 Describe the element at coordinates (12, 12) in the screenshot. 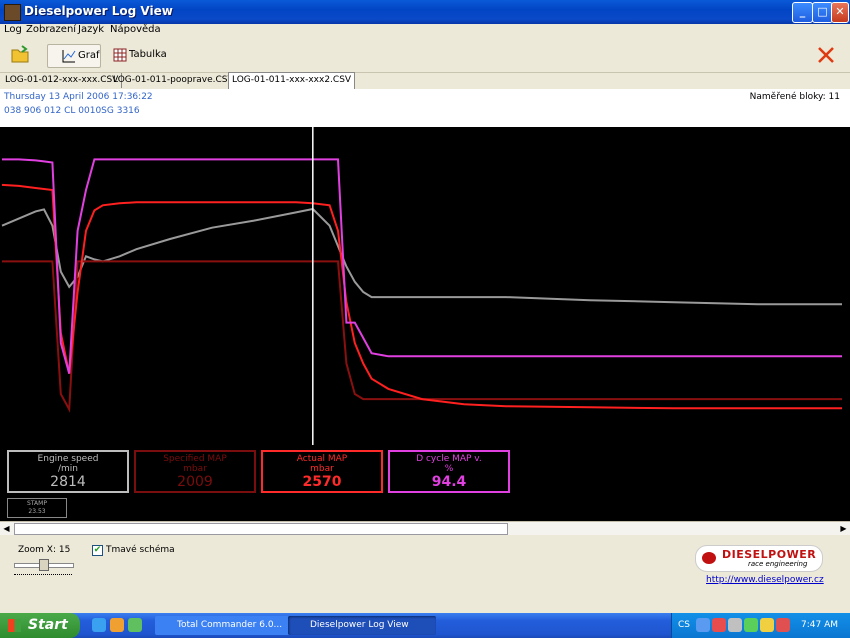

I see `app-icon` at that location.